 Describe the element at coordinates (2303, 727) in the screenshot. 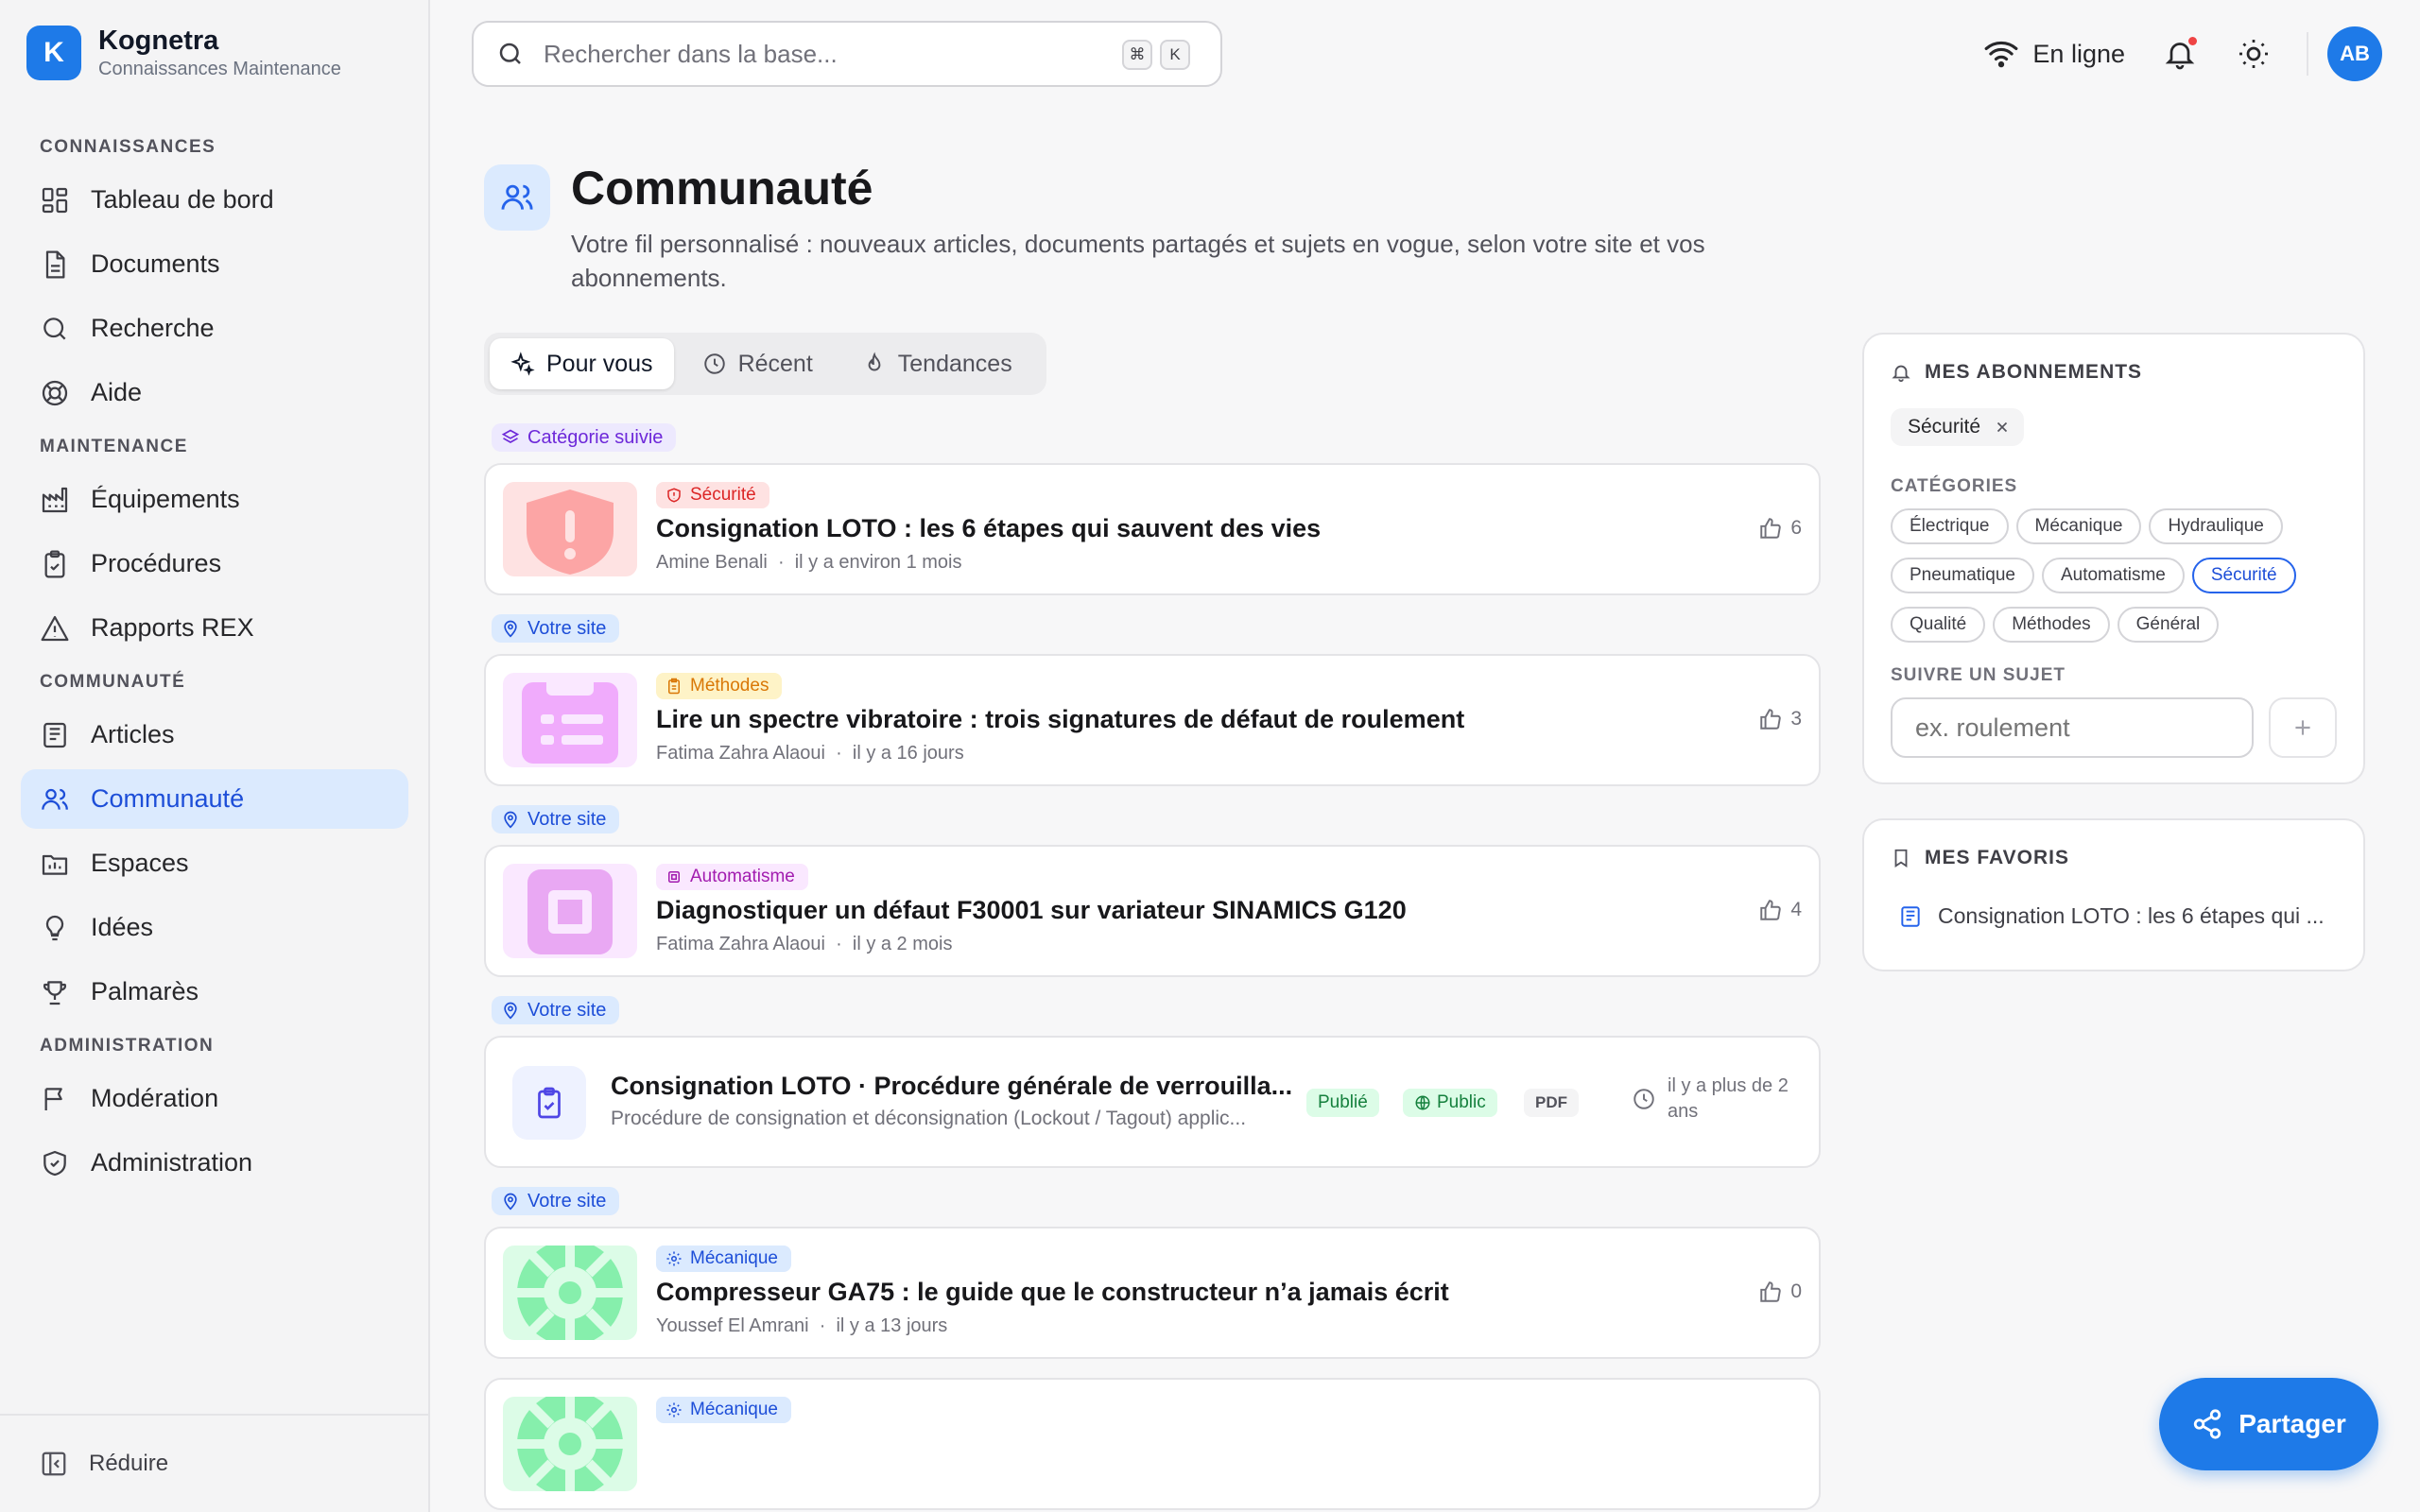

I see `add-topic-button` at that location.